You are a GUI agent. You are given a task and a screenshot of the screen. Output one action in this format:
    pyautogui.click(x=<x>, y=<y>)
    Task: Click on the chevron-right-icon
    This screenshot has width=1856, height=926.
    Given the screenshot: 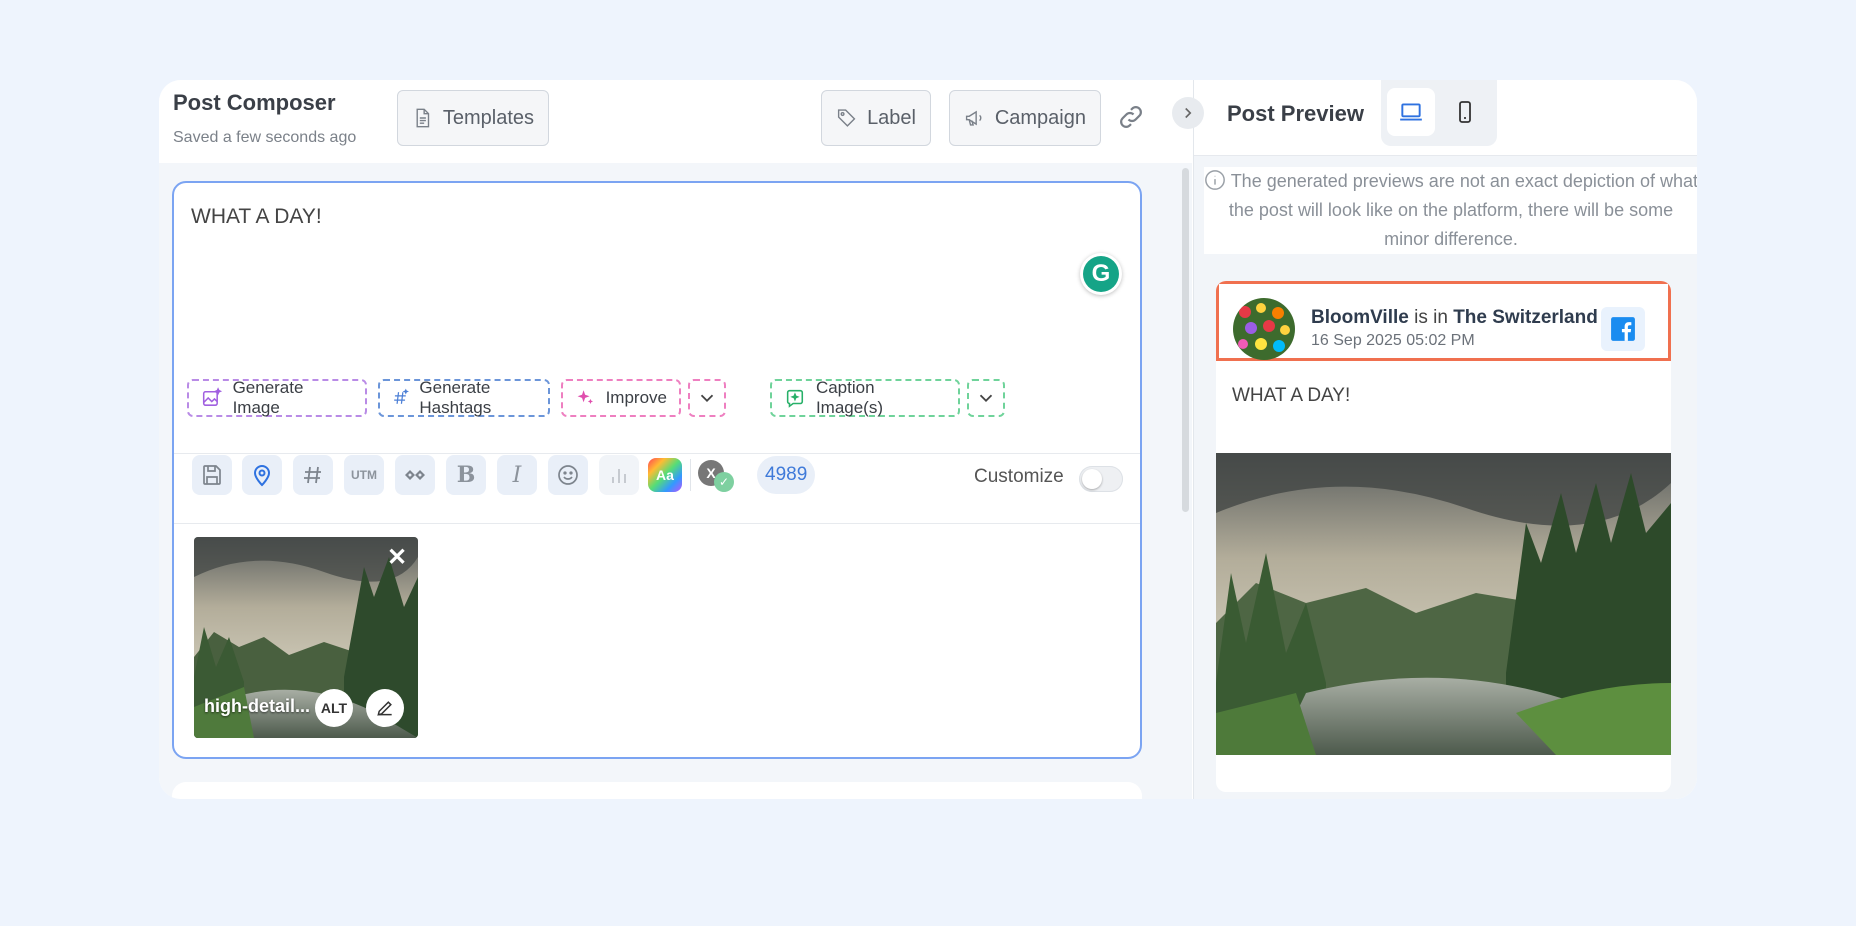 What is the action you would take?
    pyautogui.click(x=1188, y=113)
    